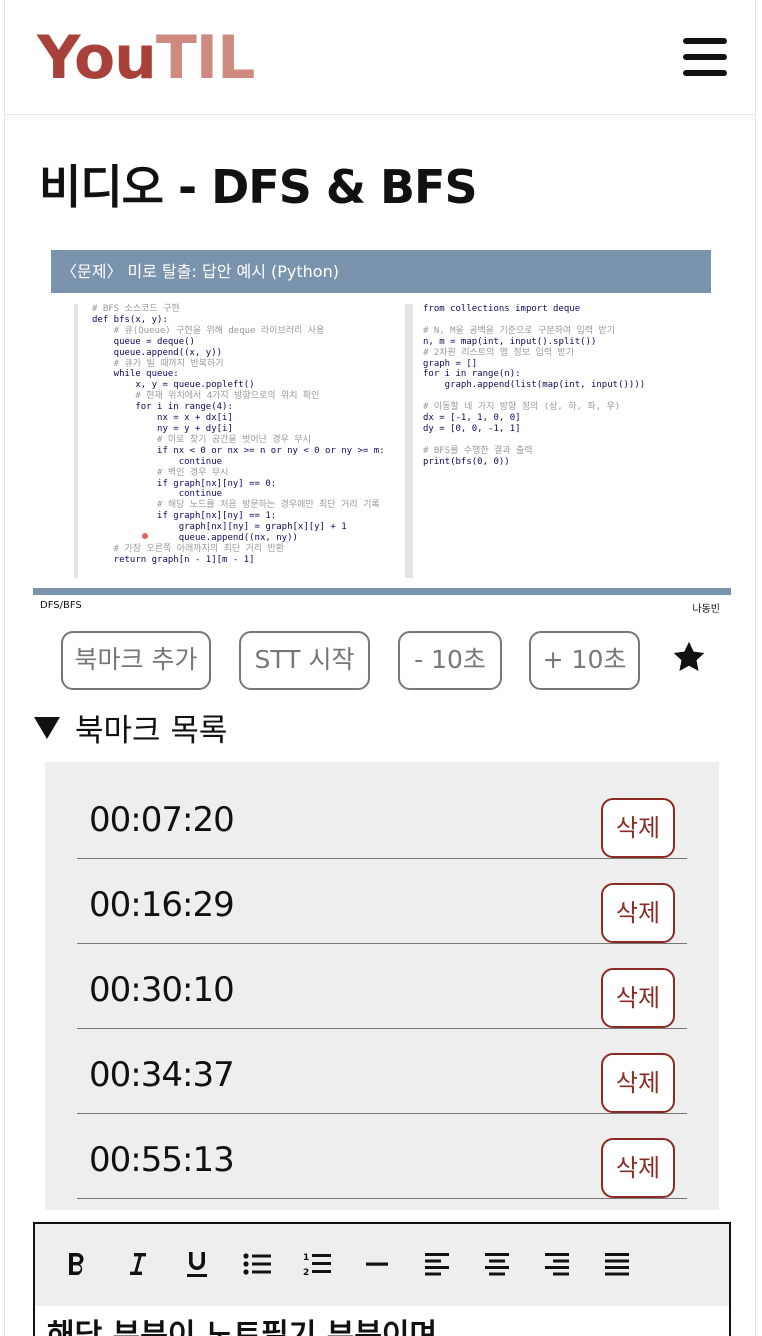 The image size is (762, 1336). Describe the element at coordinates (145, 536) in the screenshot. I see `cursor-pointer-dot` at that location.